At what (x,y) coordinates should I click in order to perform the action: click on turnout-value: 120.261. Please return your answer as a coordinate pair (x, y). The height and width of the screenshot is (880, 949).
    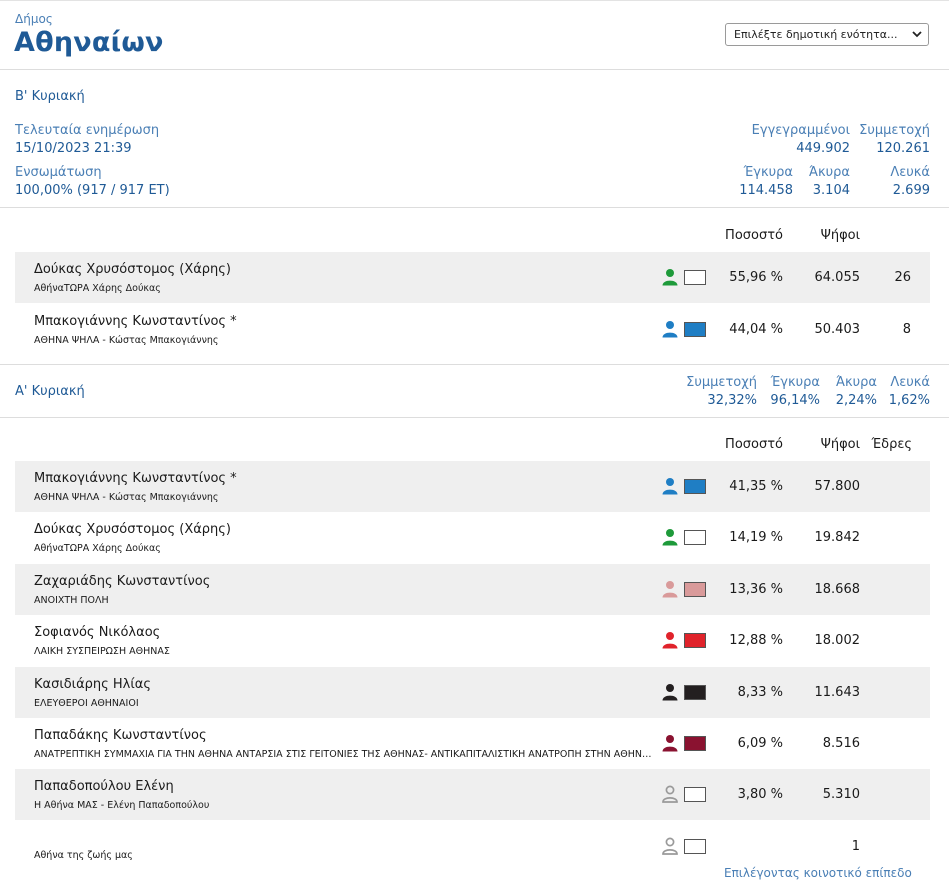
    Looking at the image, I should click on (903, 148).